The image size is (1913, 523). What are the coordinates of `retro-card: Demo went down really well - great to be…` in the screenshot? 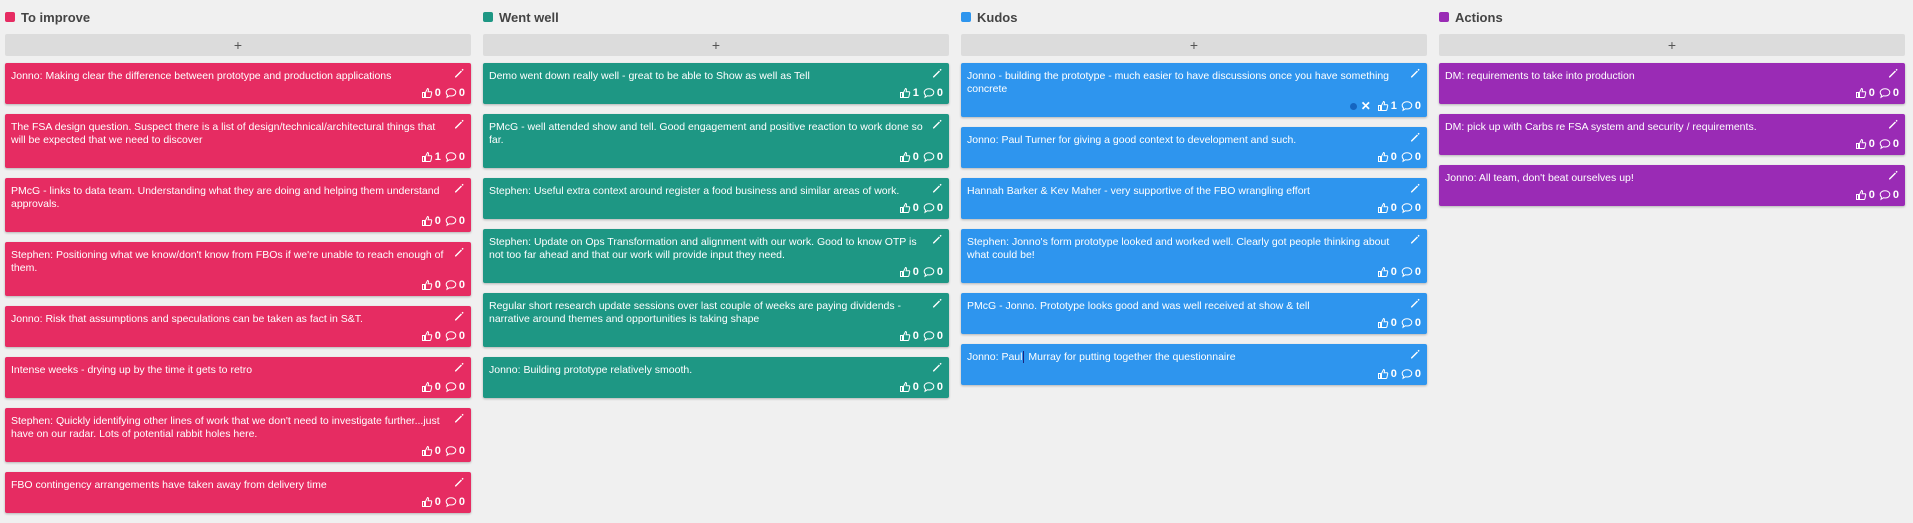 It's located at (716, 83).